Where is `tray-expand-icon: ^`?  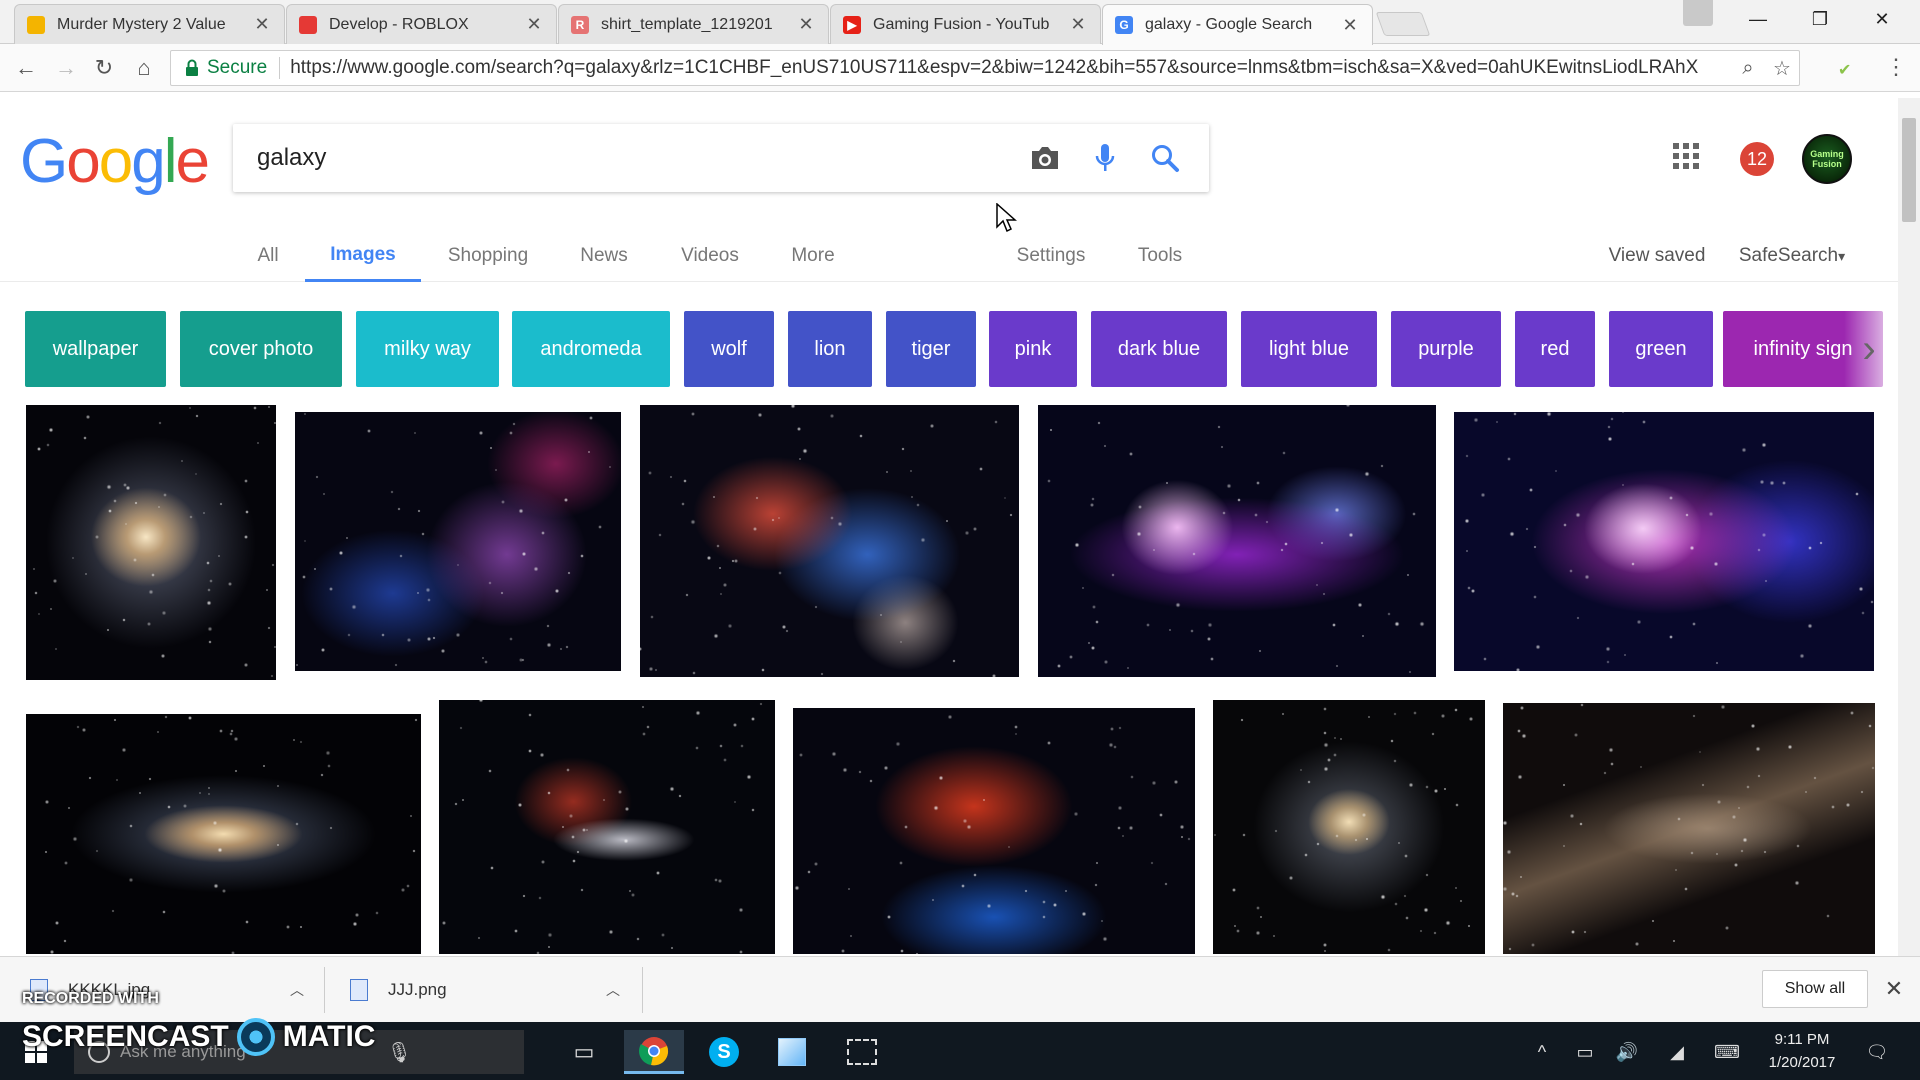 tray-expand-icon: ^ is located at coordinates (1542, 1052).